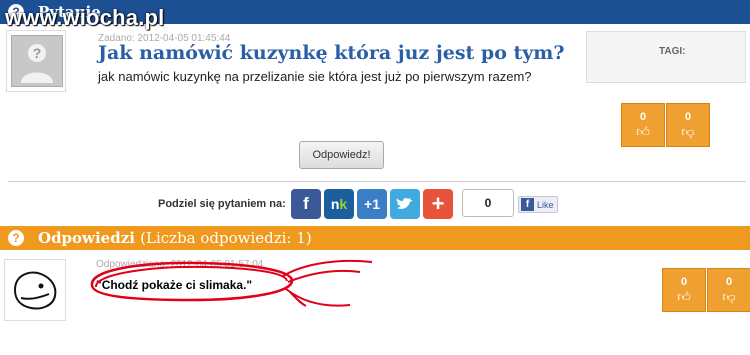  Describe the element at coordinates (341, 155) in the screenshot. I see `answer-button: Odpowiedz!` at that location.